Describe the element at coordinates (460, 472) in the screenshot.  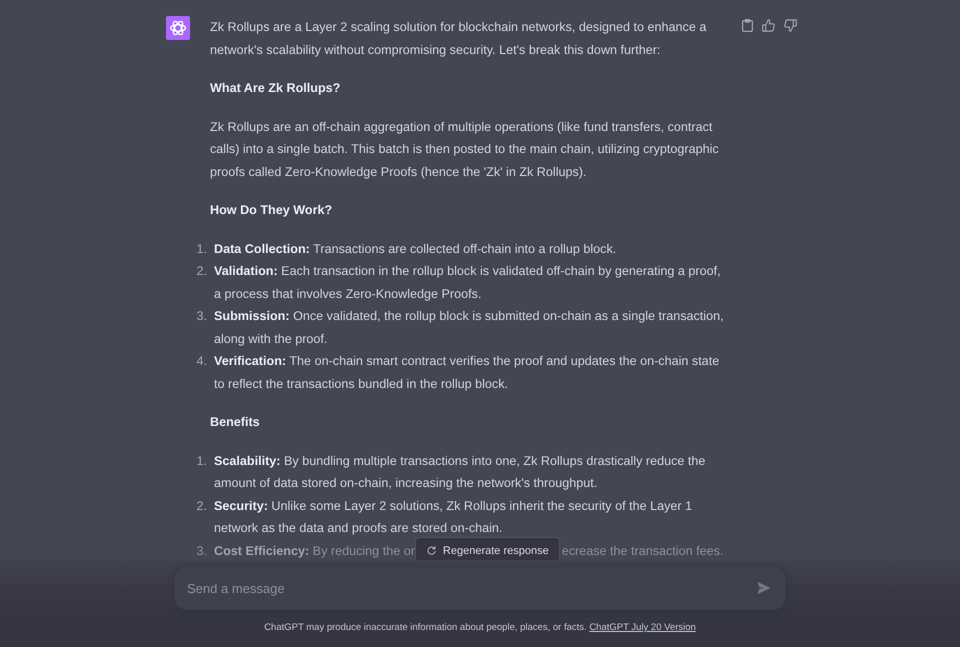
I see `list-item-text: Scalability: By bundling multiple transactions into one, Zk Rollups drastically reduce the amount of data stored on-chain, increasing the network's throughput.` at that location.